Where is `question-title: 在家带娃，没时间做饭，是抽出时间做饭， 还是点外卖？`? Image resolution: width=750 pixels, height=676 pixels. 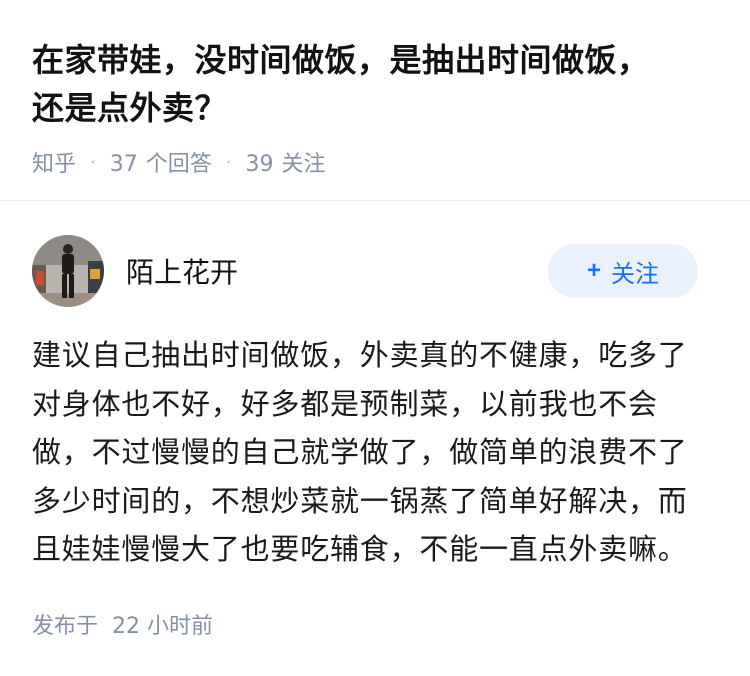 question-title: 在家带娃，没时间做饭，是抽出时间做饭， 还是点外卖？ is located at coordinates (375, 84).